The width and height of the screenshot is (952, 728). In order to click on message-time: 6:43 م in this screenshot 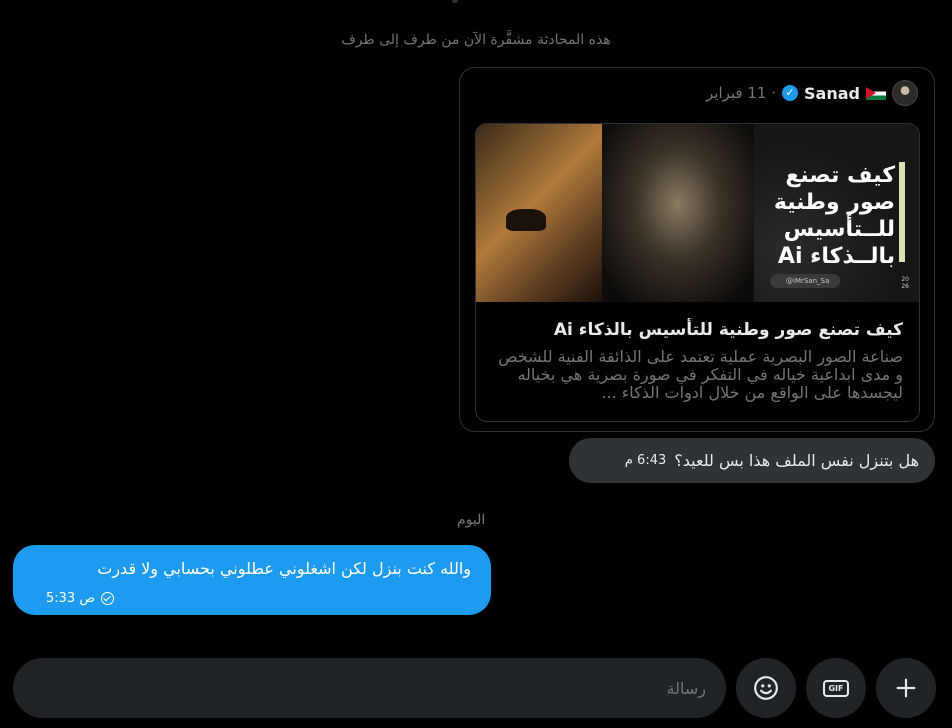, I will do `click(645, 460)`.